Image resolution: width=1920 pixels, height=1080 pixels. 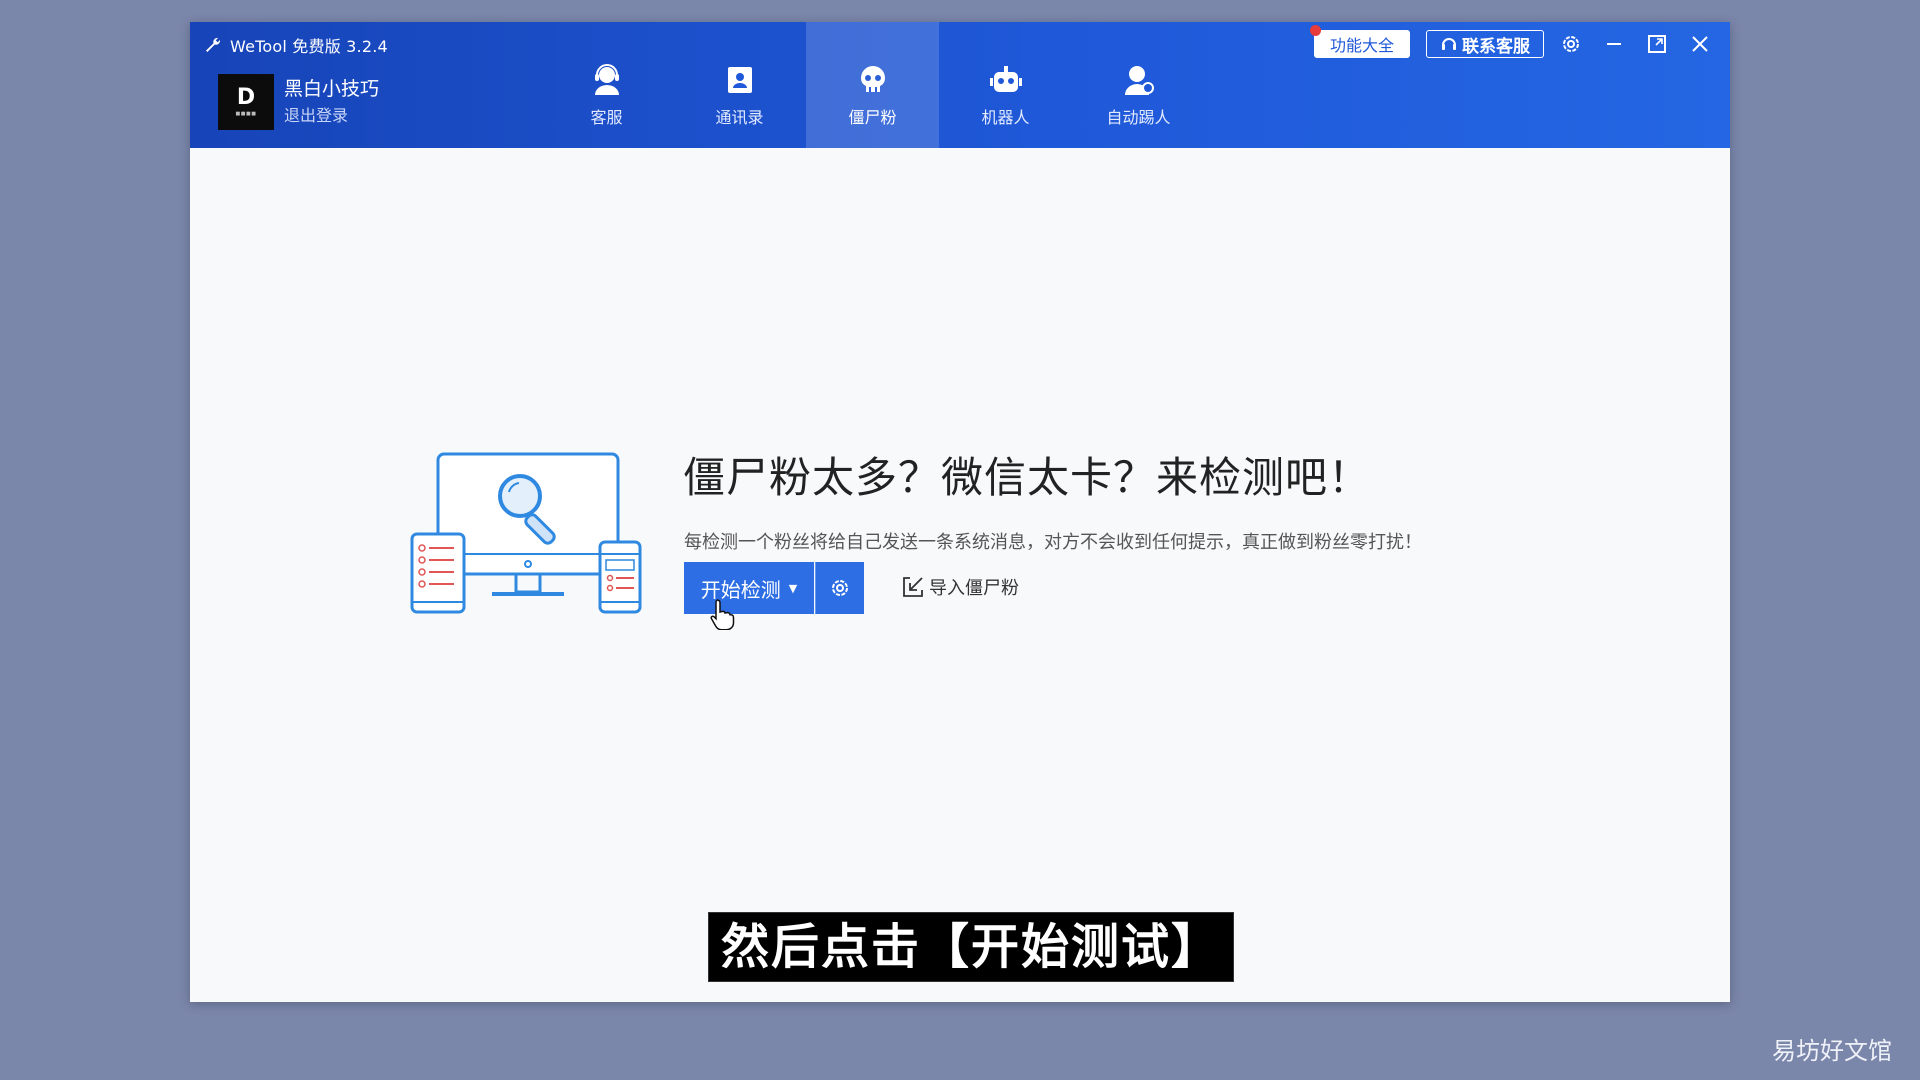 I want to click on import-icon, so click(x=913, y=587).